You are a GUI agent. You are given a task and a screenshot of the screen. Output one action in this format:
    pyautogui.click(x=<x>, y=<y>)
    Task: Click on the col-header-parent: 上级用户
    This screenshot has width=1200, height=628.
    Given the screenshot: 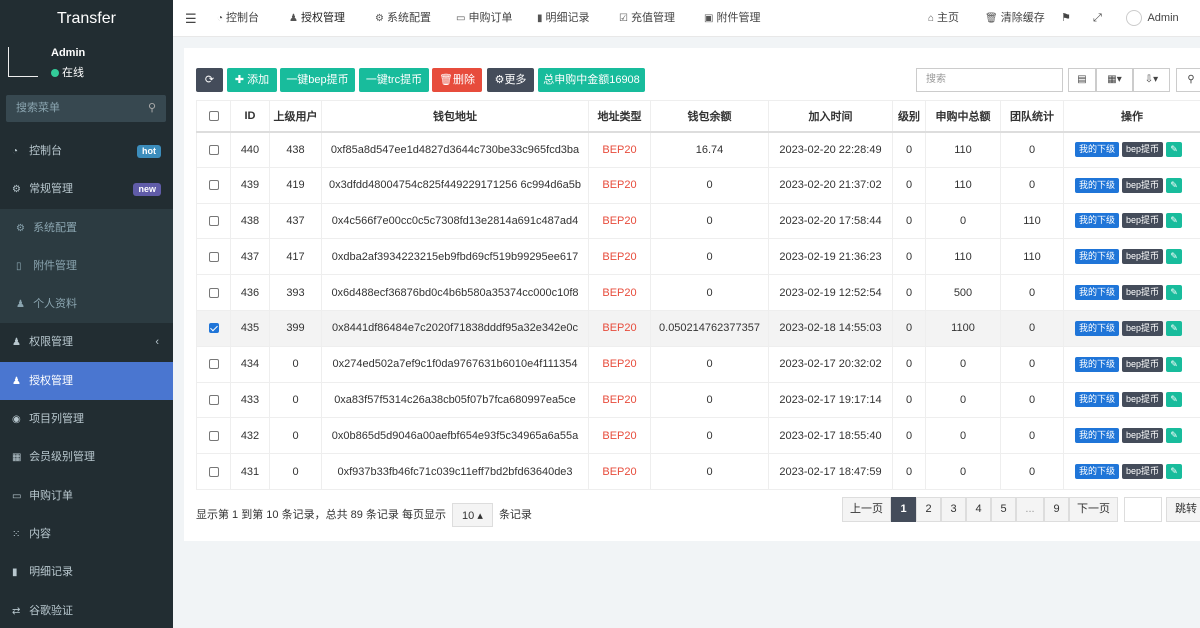 What is the action you would take?
    pyautogui.click(x=295, y=116)
    